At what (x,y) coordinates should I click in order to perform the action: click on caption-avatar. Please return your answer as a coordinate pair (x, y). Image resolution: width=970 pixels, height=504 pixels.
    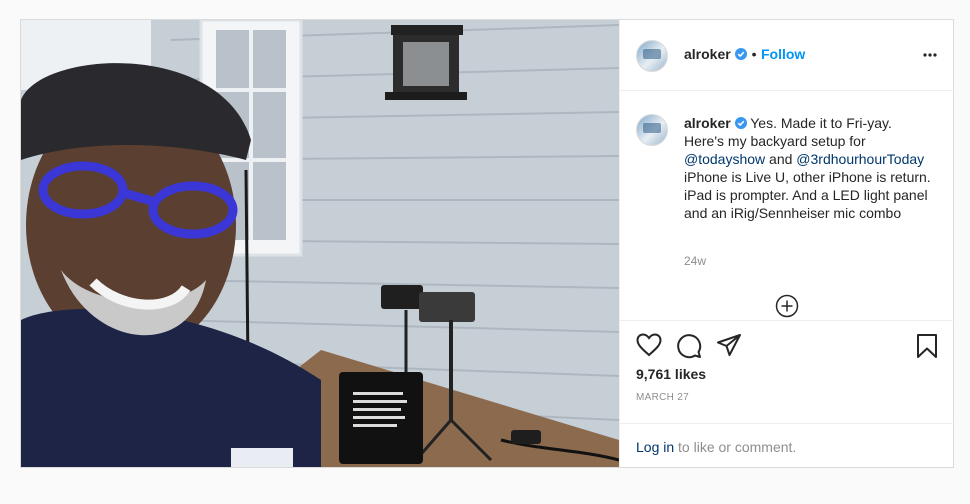
    Looking at the image, I should click on (652, 130).